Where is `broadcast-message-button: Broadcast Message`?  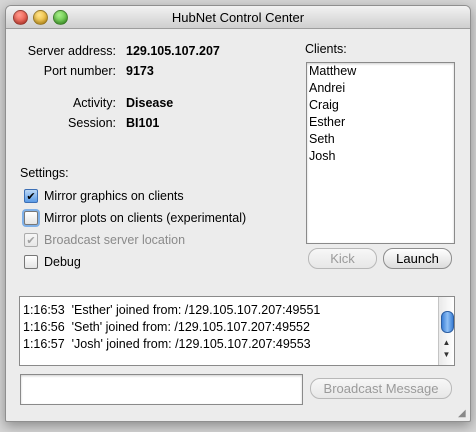 broadcast-message-button: Broadcast Message is located at coordinates (381, 388).